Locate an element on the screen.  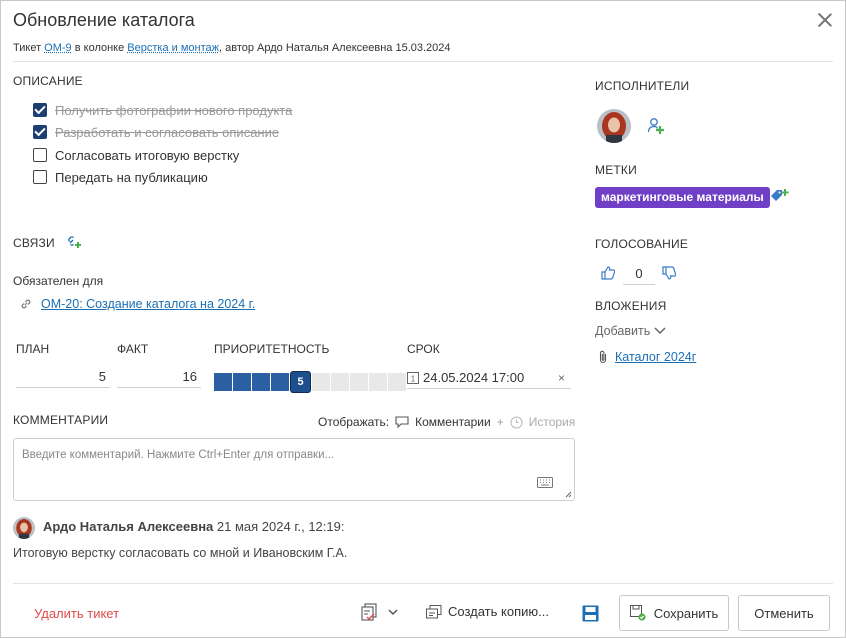
fact-input: 16 is located at coordinates (159, 377).